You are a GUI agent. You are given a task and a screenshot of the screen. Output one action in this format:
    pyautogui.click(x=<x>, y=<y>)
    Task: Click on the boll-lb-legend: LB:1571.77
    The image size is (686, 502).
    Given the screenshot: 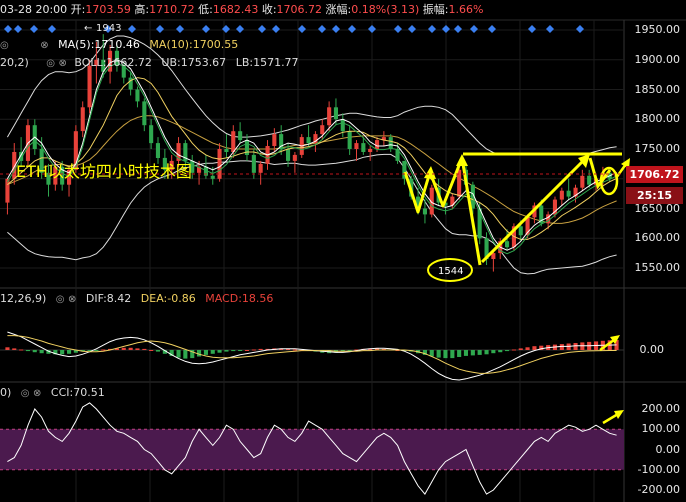 What is the action you would take?
    pyautogui.click(x=267, y=62)
    